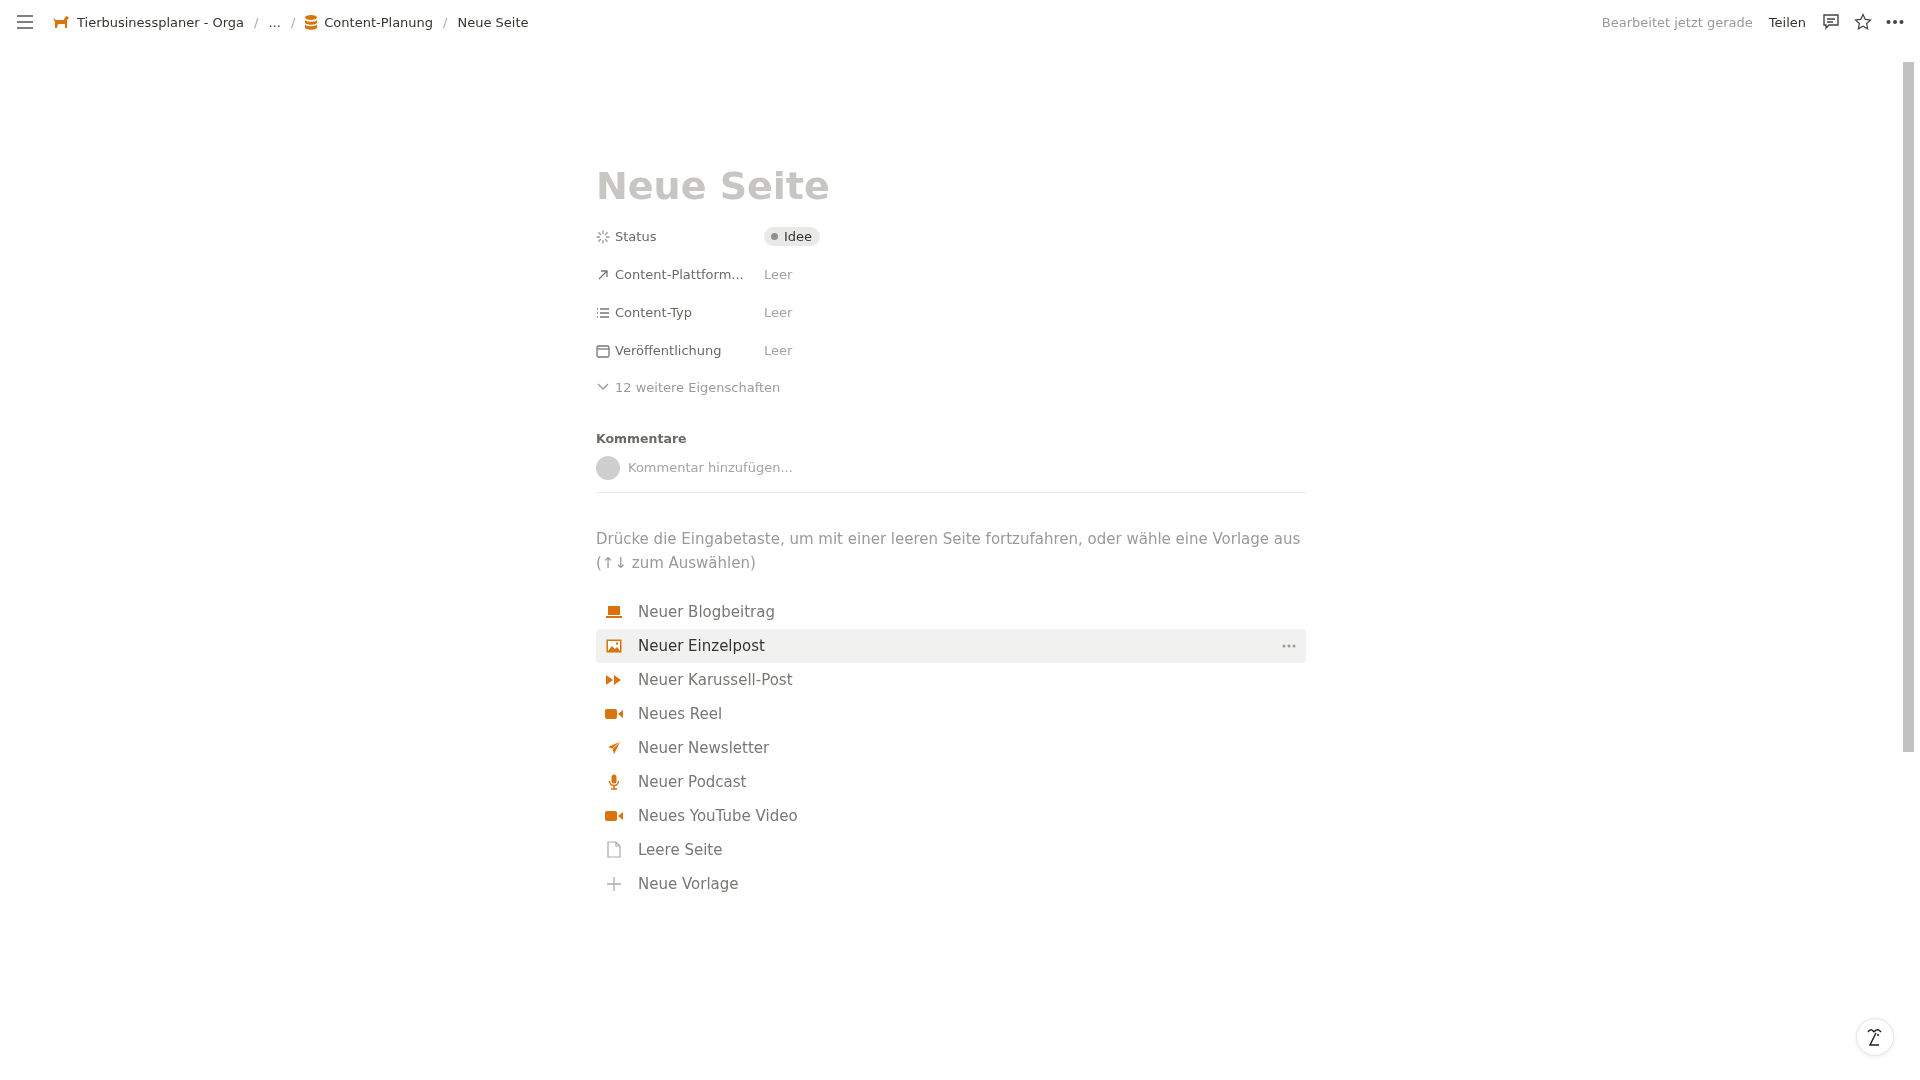  What do you see at coordinates (603, 350) in the screenshot?
I see `calendar-icon` at bounding box center [603, 350].